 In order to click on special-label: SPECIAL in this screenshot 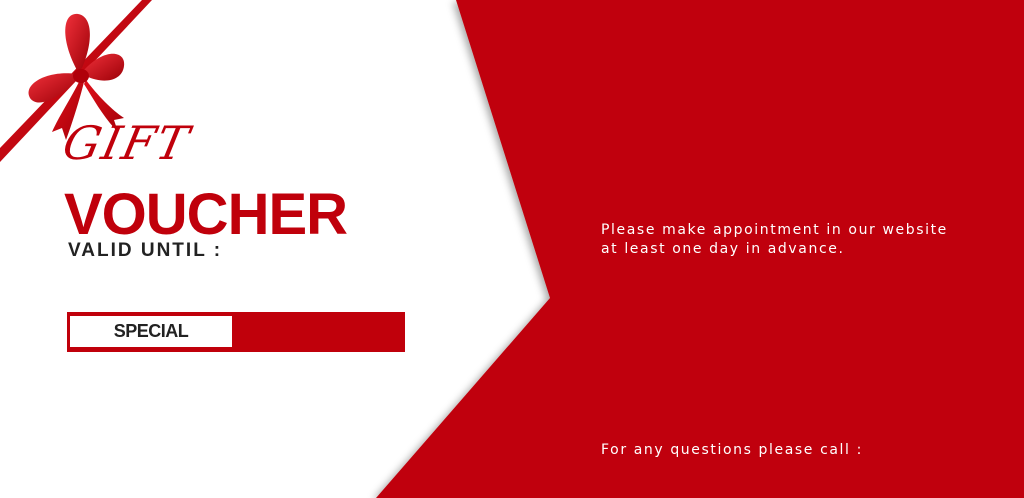, I will do `click(151, 331)`.